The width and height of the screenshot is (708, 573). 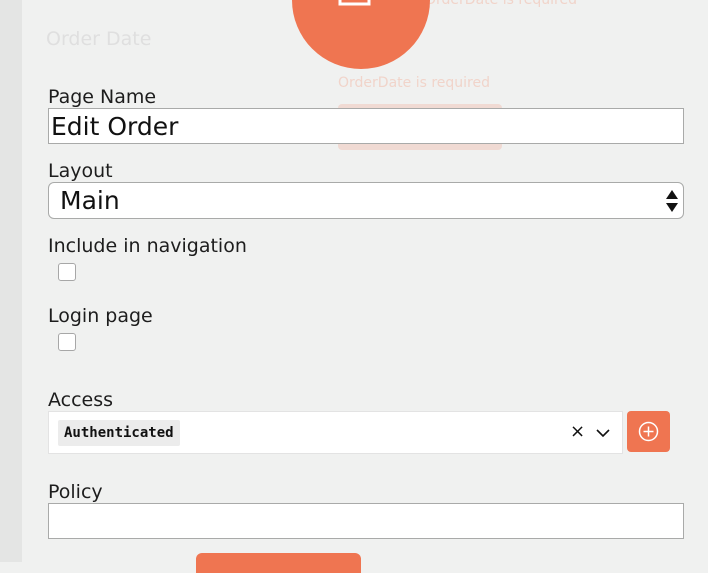 What do you see at coordinates (102, 97) in the screenshot?
I see `page-name-label: Page Name` at bounding box center [102, 97].